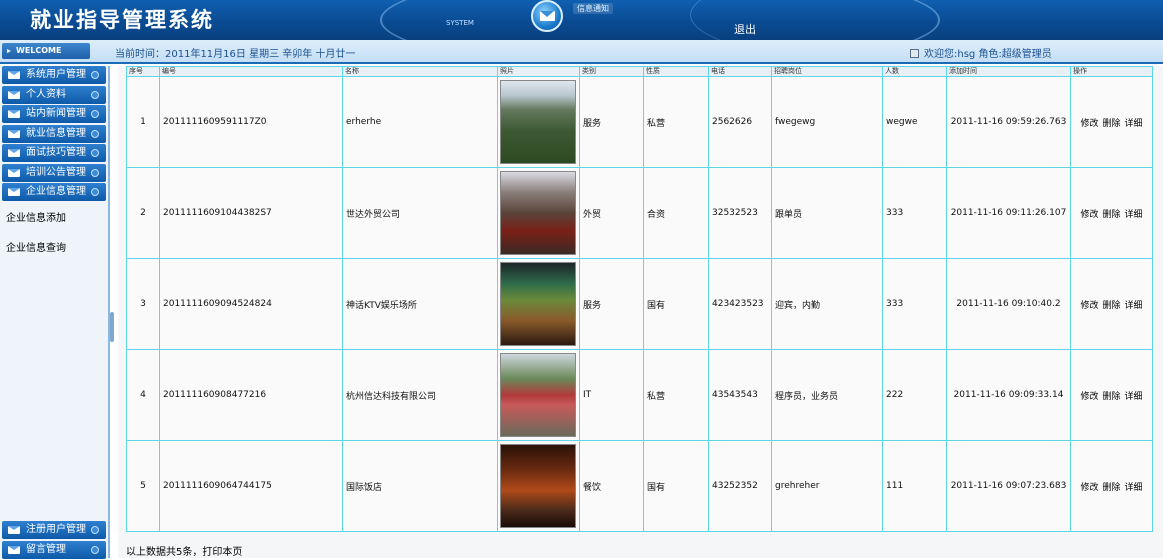 This screenshot has width=1163, height=560. Describe the element at coordinates (611, 486) in the screenshot. I see `row-type: 餐饮` at that location.